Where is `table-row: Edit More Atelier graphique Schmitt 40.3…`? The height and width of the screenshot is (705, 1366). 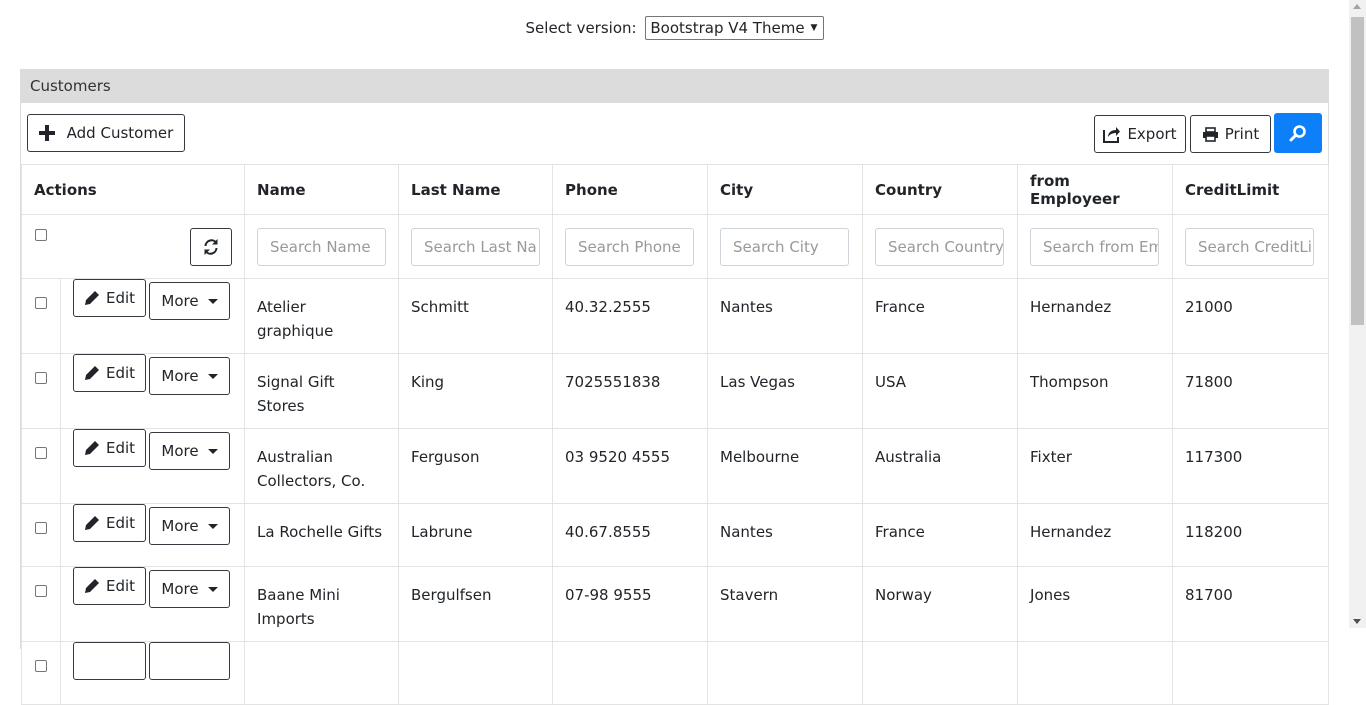
table-row: Edit More Atelier graphique Schmitt 40.3… is located at coordinates (675, 316).